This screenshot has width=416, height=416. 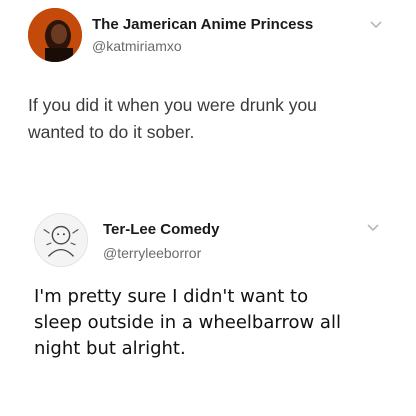 I want to click on tweet-text-line: If you did it when you were drunk you, so click(x=172, y=105).